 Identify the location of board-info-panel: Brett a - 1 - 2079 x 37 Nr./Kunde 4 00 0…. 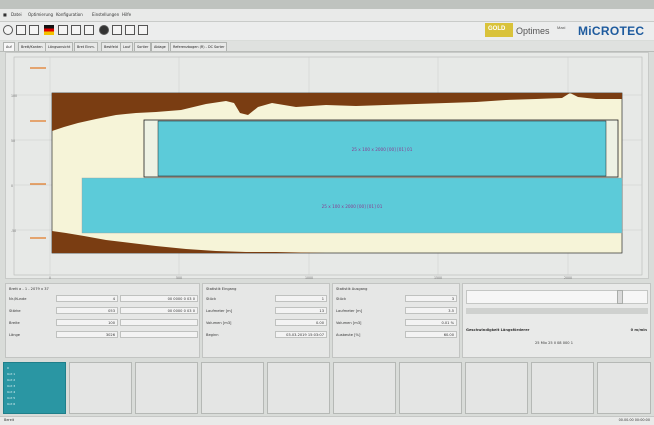
(102, 320).